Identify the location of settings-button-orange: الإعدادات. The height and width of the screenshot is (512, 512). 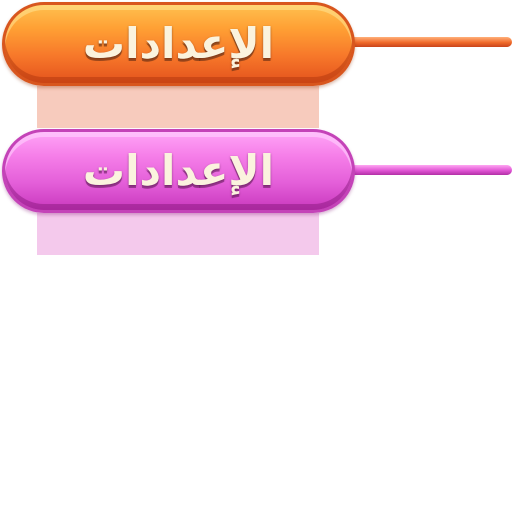
(178, 44).